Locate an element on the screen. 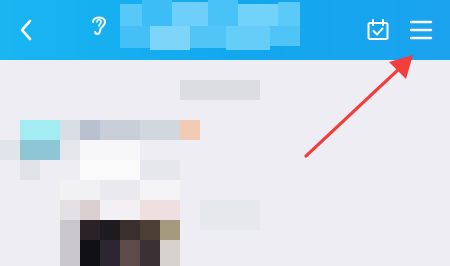 This screenshot has height=266, width=450. hamburger-menu-icon is located at coordinates (421, 30).